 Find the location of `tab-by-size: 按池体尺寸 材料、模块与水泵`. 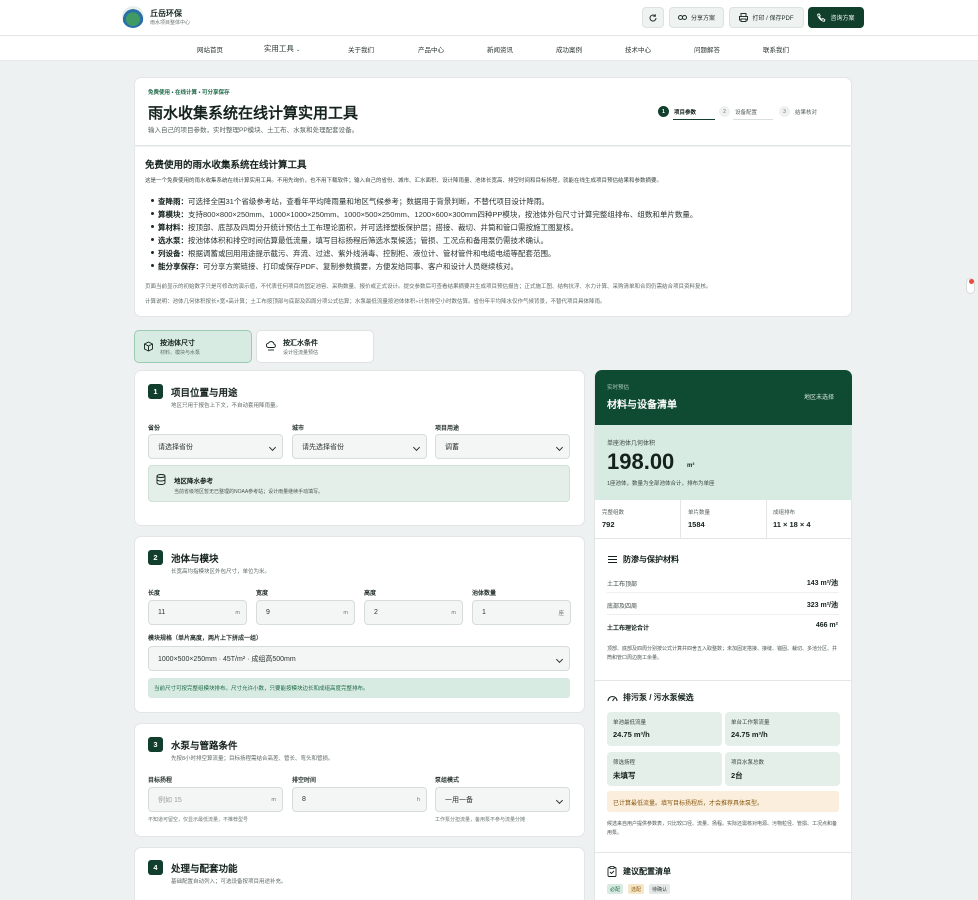

tab-by-size: 按池体尺寸 材料、模块与水泵 is located at coordinates (193, 346).